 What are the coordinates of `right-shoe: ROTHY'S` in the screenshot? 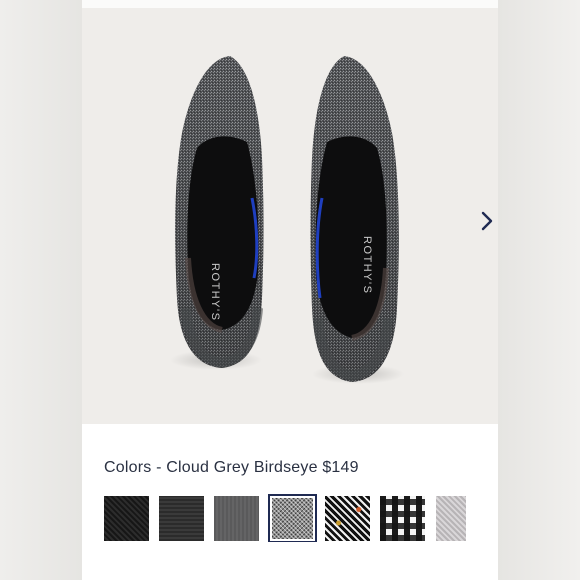 It's located at (357, 220).